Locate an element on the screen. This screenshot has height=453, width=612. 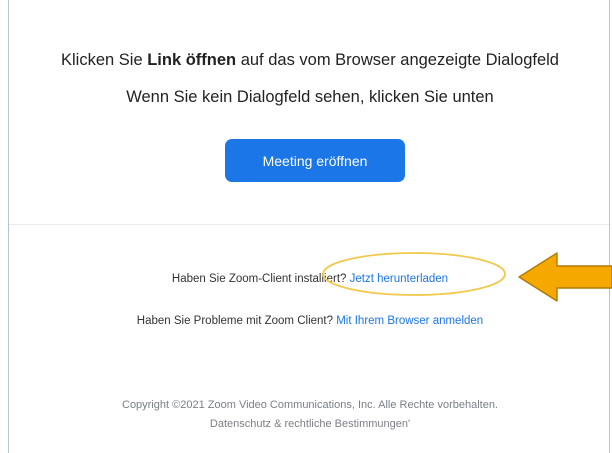
section-divider is located at coordinates (309, 224).